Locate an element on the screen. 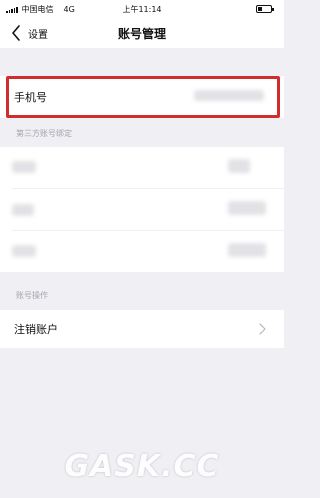  watermark: GASK.CC is located at coordinates (142, 466).